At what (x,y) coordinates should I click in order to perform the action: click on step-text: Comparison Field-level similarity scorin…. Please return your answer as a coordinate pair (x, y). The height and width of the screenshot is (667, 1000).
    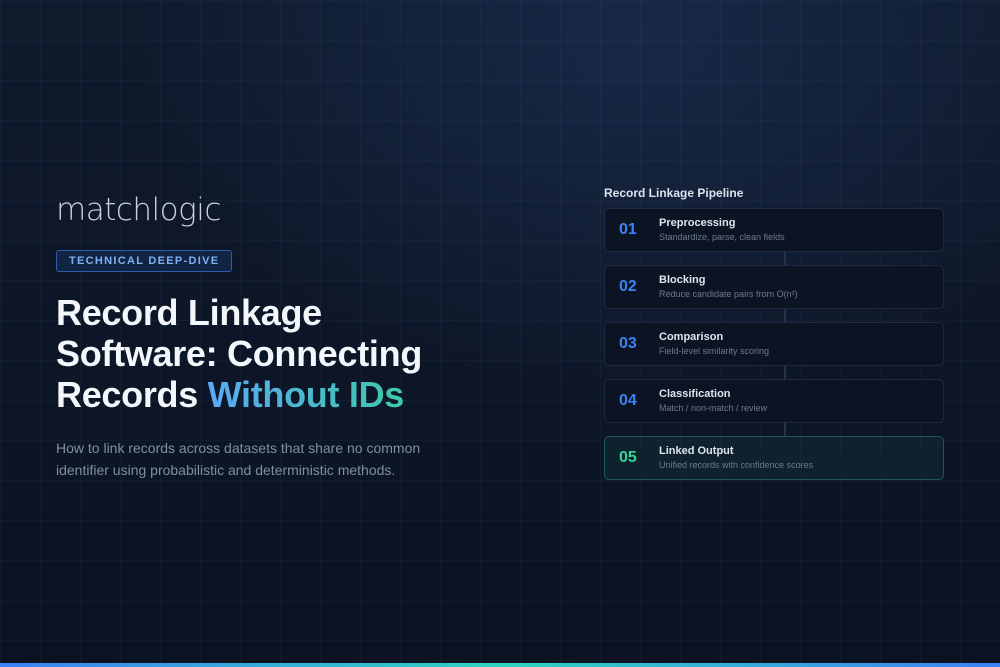
    Looking at the image, I should click on (714, 344).